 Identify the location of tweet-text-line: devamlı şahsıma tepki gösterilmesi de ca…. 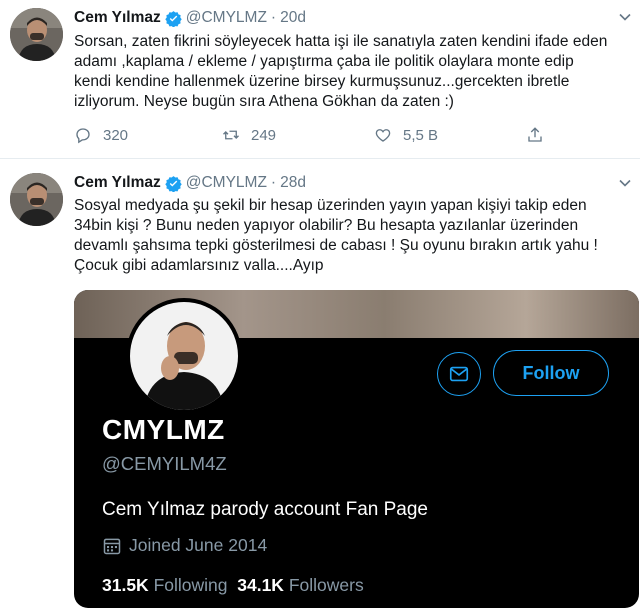
(336, 245).